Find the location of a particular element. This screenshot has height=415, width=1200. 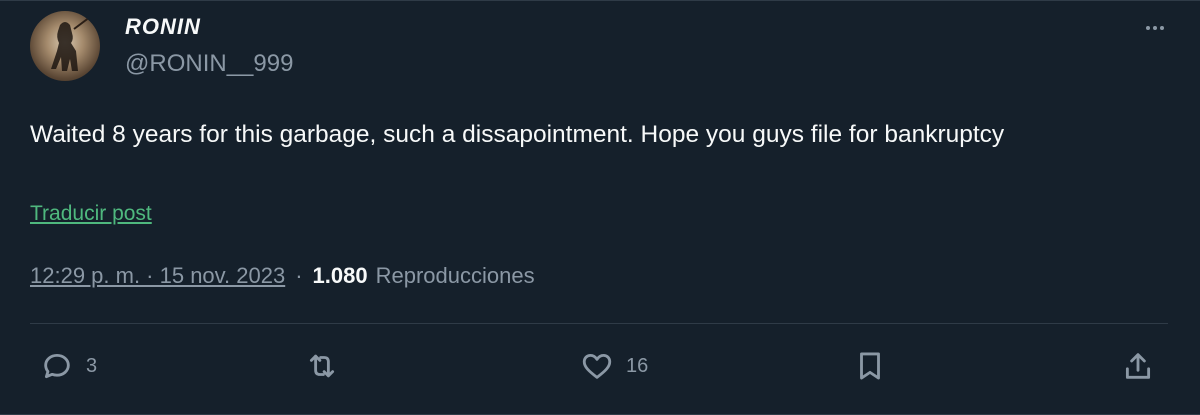

reply-icon is located at coordinates (57, 366).